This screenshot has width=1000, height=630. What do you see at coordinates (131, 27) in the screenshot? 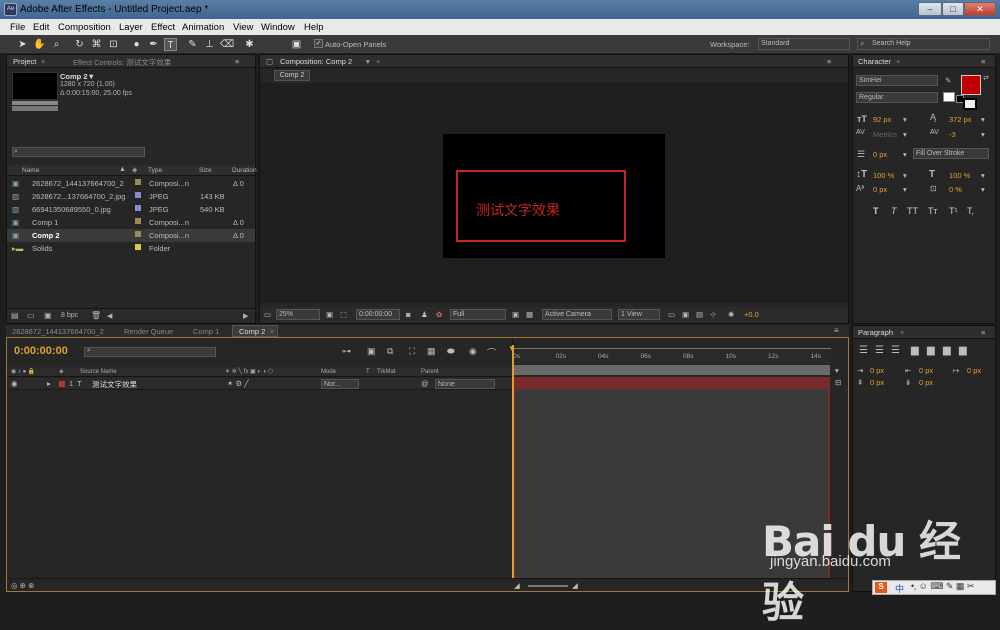
I see `menu-layer: Layer` at bounding box center [131, 27].